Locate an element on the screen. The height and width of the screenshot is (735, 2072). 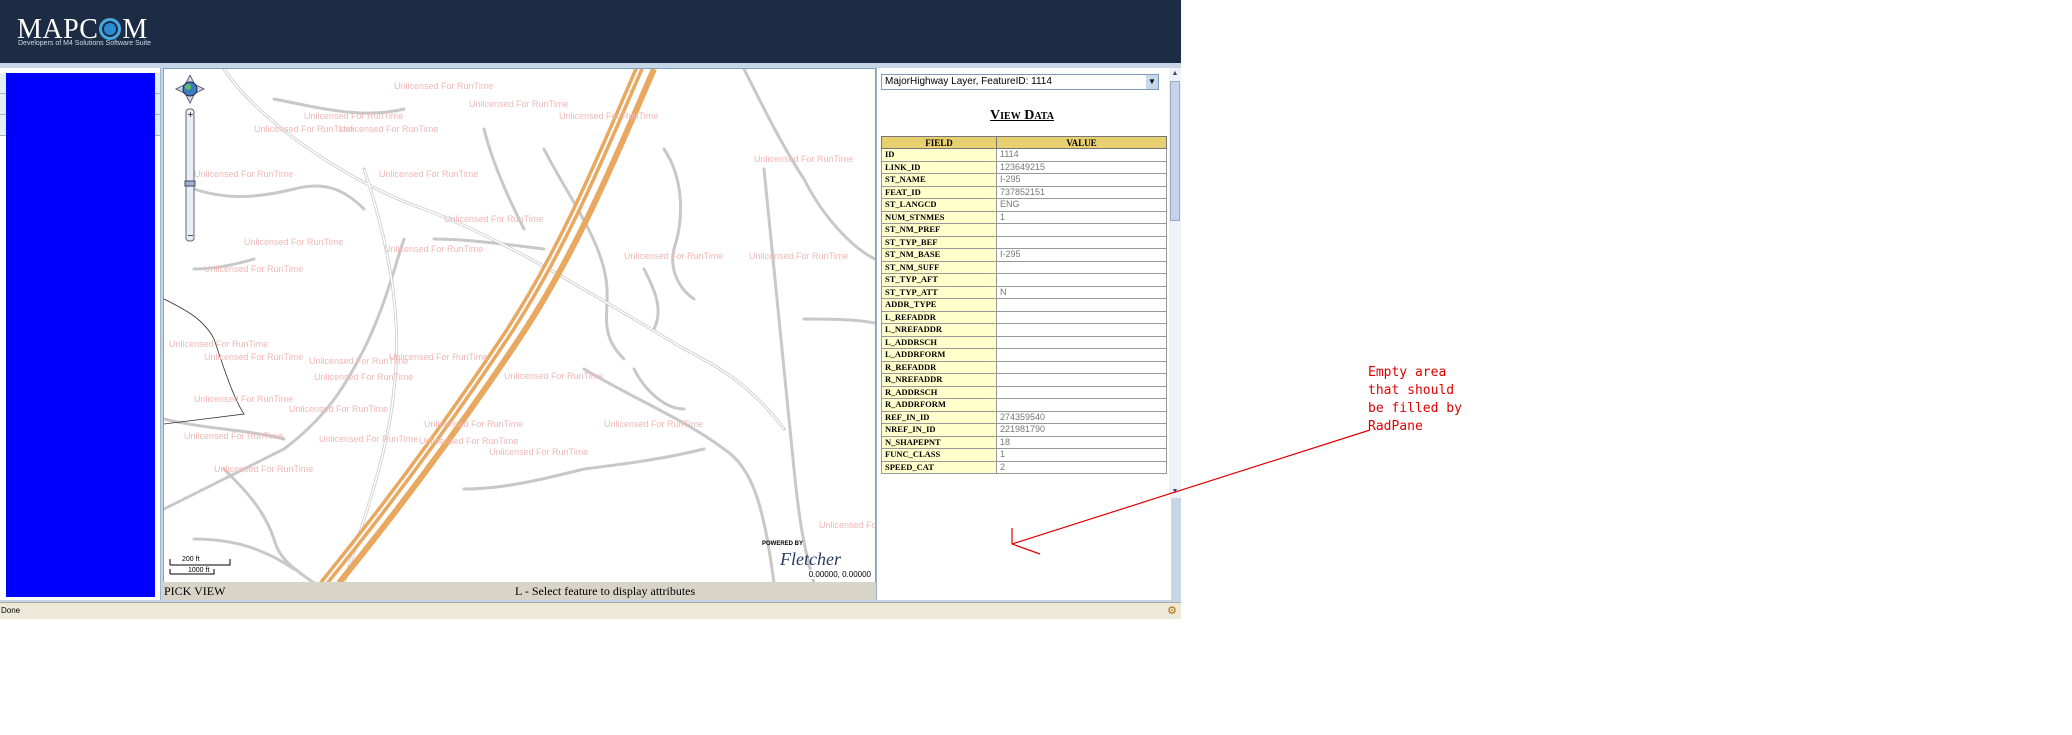
value-cell: 1114 is located at coordinates (1081, 155).